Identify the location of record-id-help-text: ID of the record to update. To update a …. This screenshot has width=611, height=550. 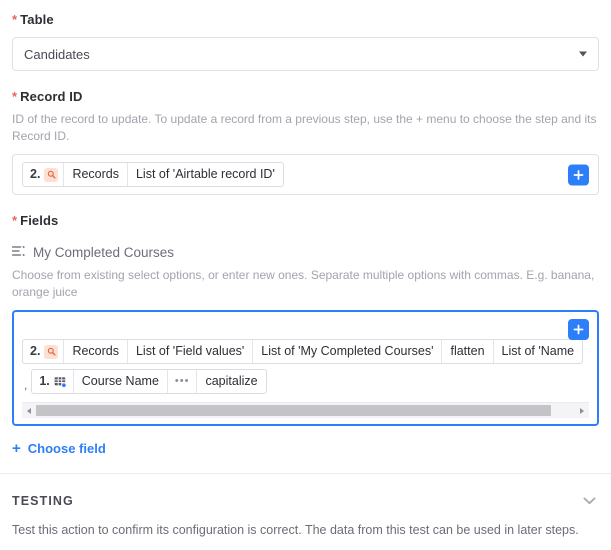
(304, 127).